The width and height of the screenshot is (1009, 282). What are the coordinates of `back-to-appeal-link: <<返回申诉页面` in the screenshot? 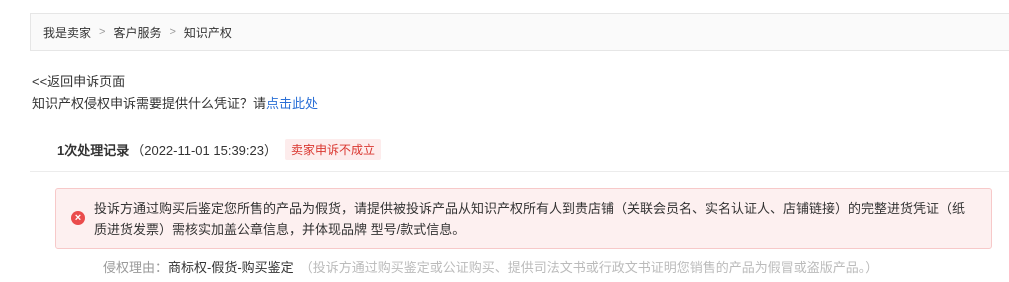 It's located at (78, 80).